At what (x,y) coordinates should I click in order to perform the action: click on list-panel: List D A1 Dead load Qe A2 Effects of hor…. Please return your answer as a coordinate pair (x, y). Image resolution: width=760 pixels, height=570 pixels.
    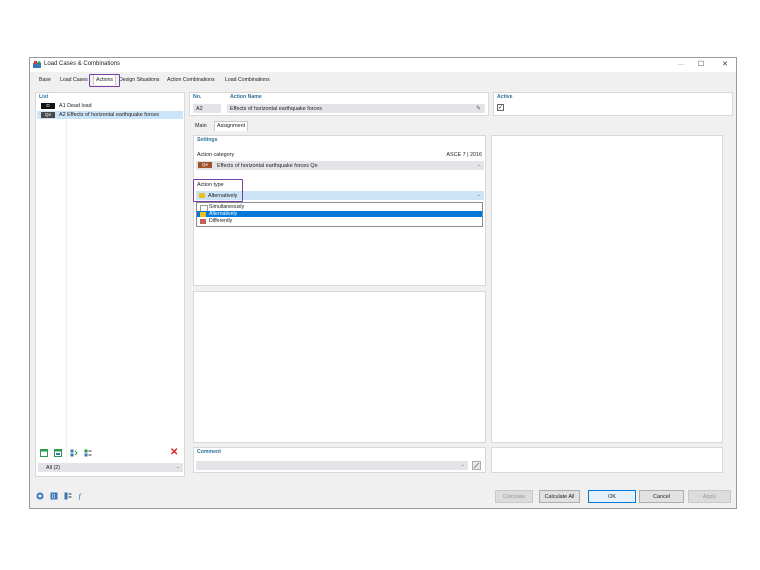
    Looking at the image, I should click on (110, 284).